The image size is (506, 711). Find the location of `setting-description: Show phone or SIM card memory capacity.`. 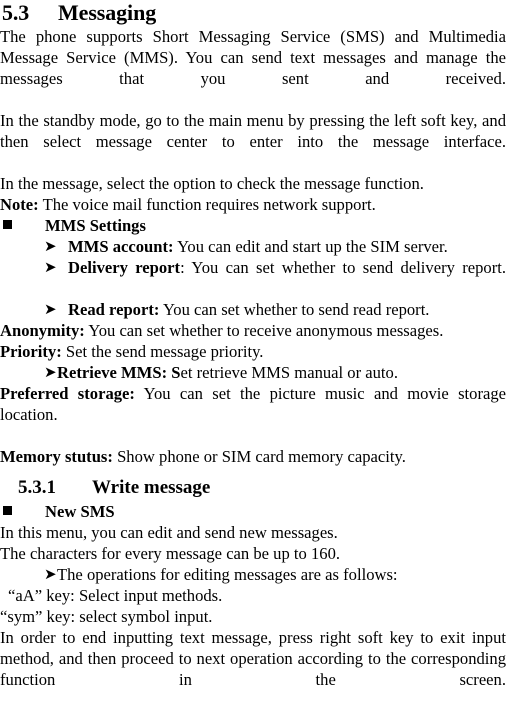

setting-description: Show phone or SIM card memory capacity. is located at coordinates (261, 456).